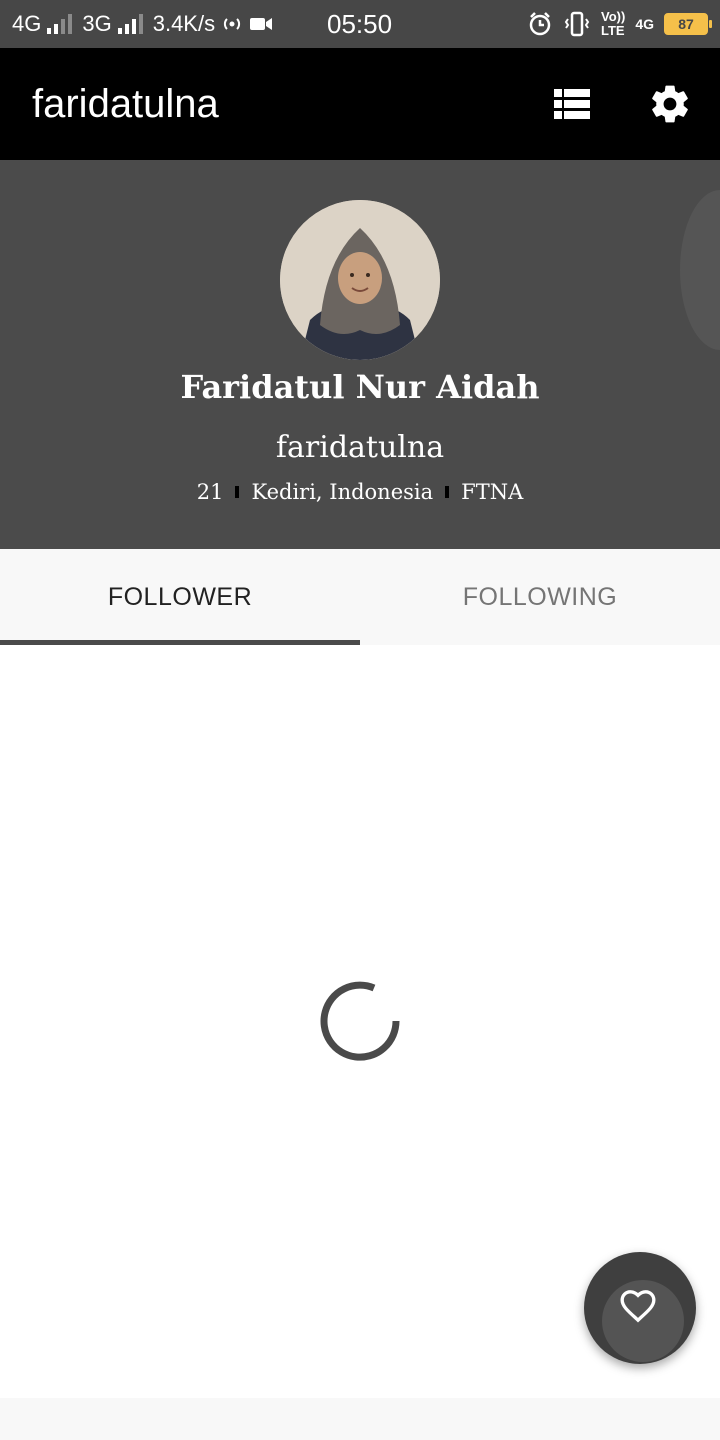  I want to click on battery-level: 87, so click(686, 24).